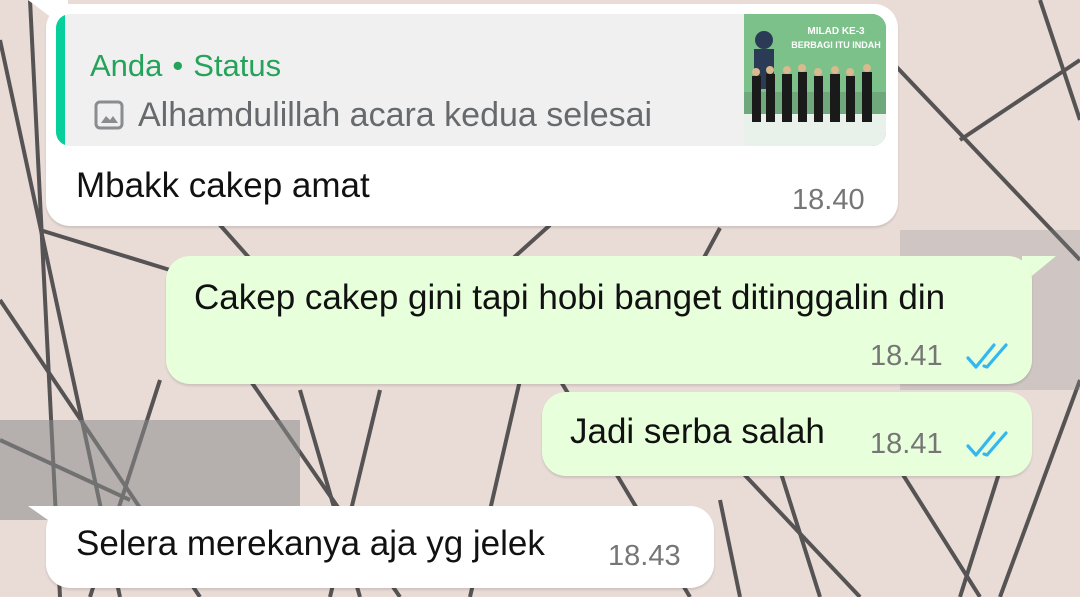 The height and width of the screenshot is (597, 1080). What do you see at coordinates (126, 65) in the screenshot?
I see `quote-author: Anda` at bounding box center [126, 65].